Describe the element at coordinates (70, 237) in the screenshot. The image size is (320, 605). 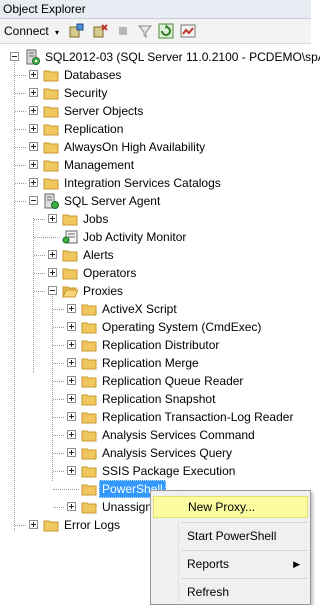
I see `job-activity-monitor-icon` at that location.